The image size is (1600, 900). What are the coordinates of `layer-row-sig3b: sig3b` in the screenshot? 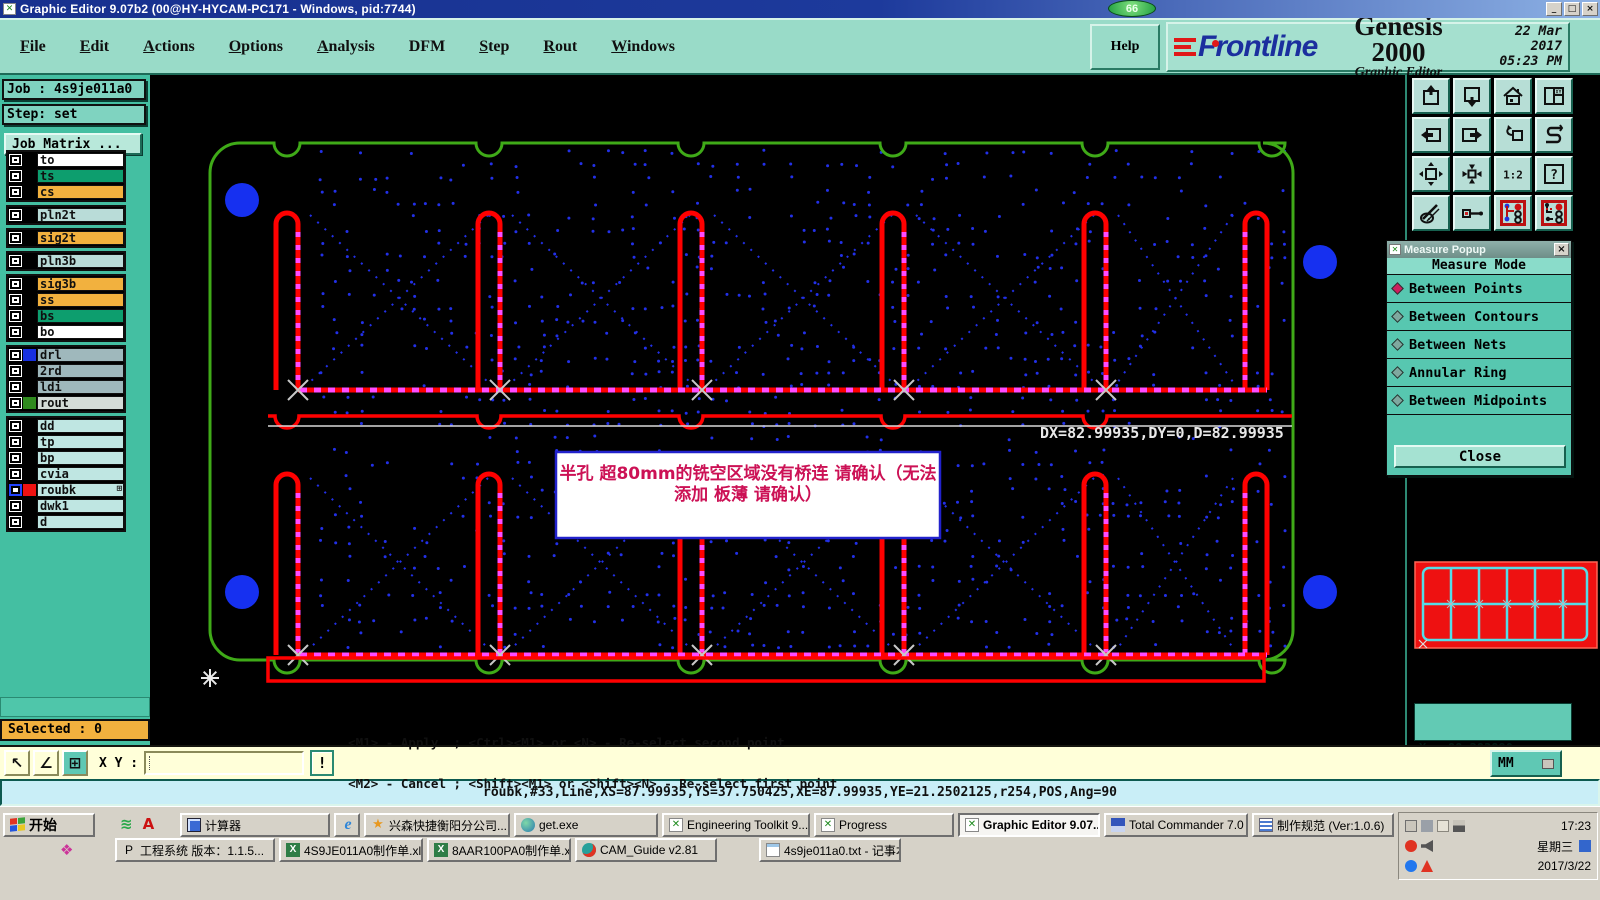 It's located at (66, 284).